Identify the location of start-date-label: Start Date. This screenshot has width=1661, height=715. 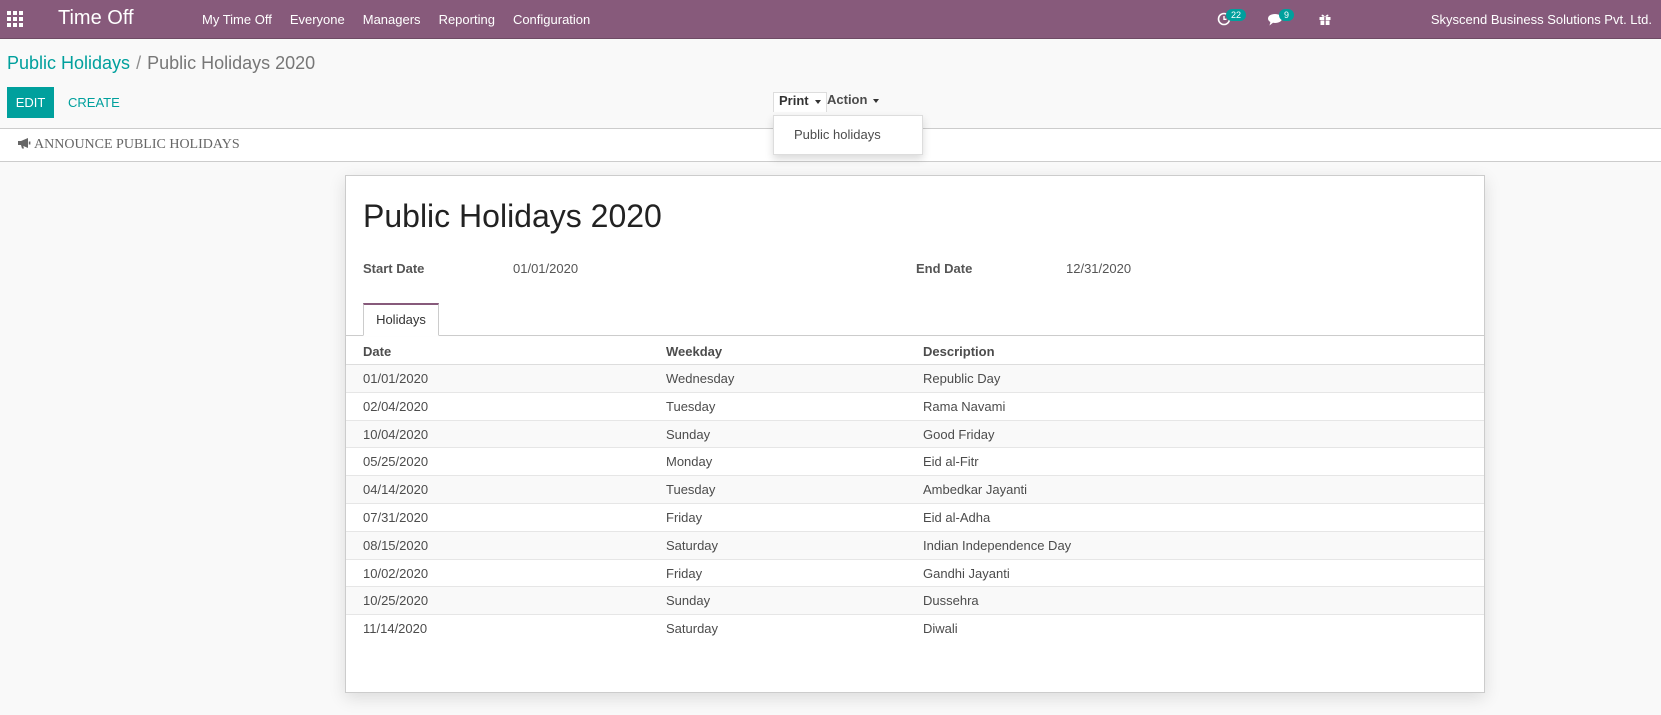
(394, 268).